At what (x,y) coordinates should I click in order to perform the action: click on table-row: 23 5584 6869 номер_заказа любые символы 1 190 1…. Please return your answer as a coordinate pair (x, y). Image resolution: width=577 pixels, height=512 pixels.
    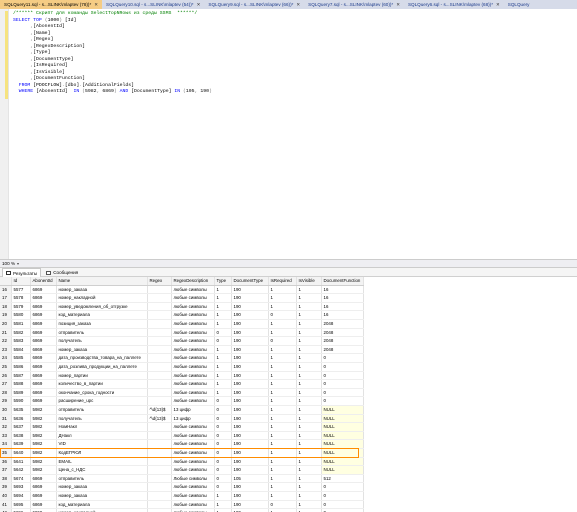
    Looking at the image, I should click on (182, 350).